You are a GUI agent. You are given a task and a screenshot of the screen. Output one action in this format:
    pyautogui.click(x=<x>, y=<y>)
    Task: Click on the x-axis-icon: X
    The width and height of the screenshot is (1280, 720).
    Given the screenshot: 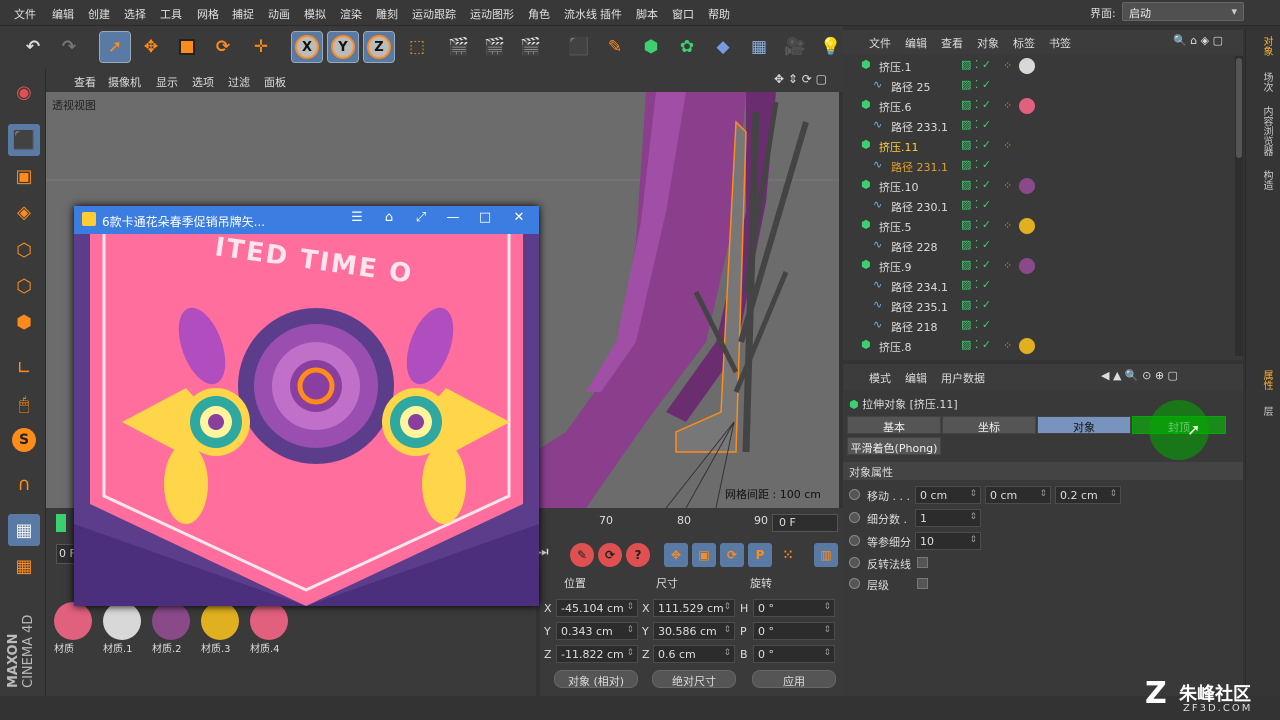 What is the action you would take?
    pyautogui.click(x=307, y=47)
    